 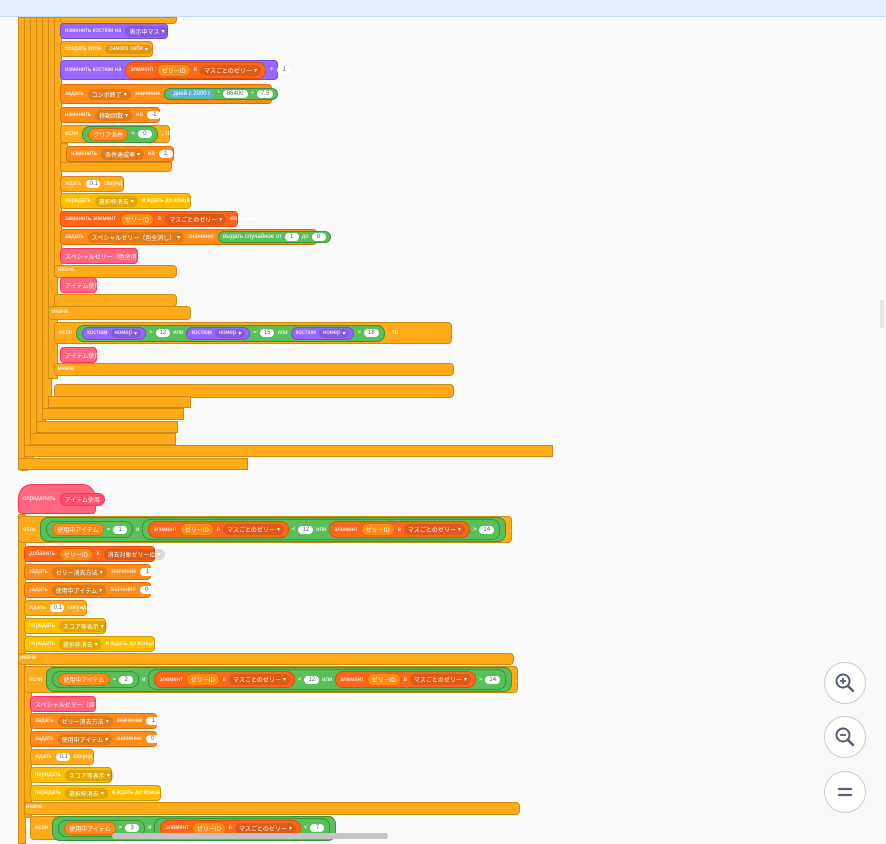 What do you see at coordinates (128, 49) in the screenshot?
I see `clone-target-dropdown: самого себя` at bounding box center [128, 49].